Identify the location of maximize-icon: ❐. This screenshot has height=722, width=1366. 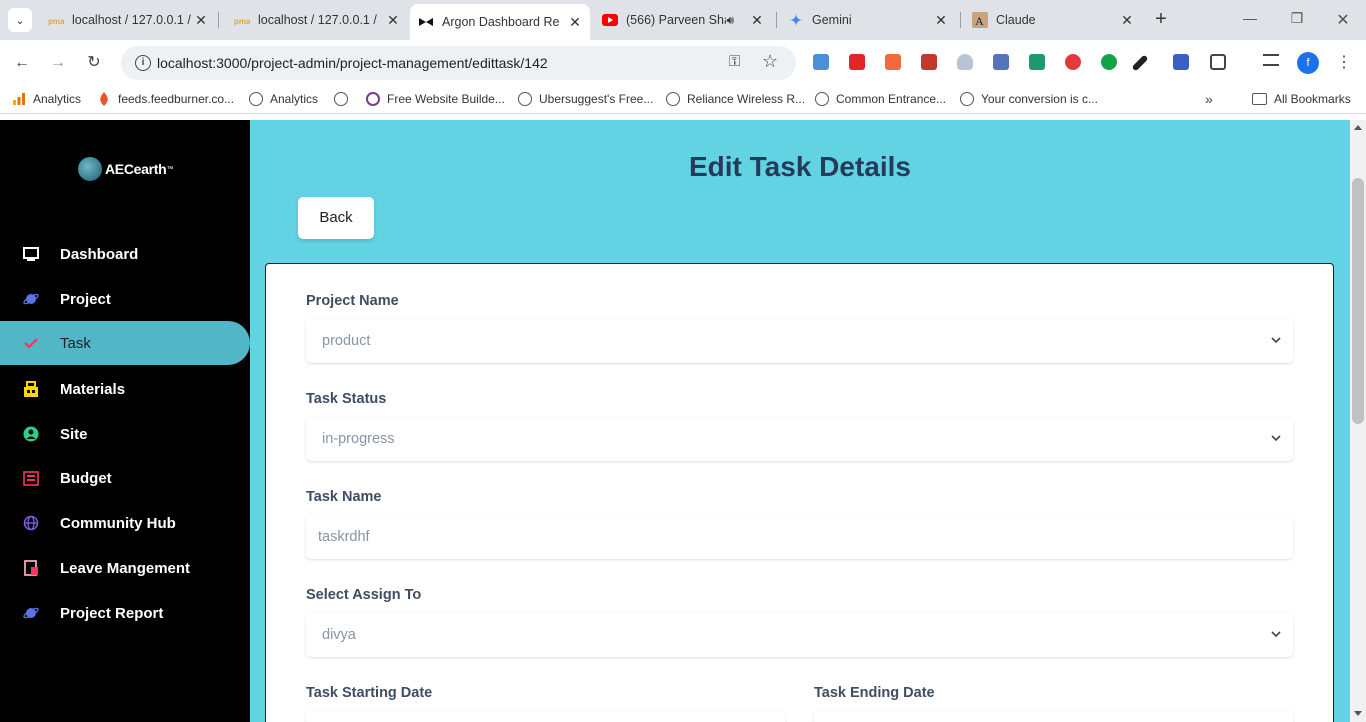
(1297, 18).